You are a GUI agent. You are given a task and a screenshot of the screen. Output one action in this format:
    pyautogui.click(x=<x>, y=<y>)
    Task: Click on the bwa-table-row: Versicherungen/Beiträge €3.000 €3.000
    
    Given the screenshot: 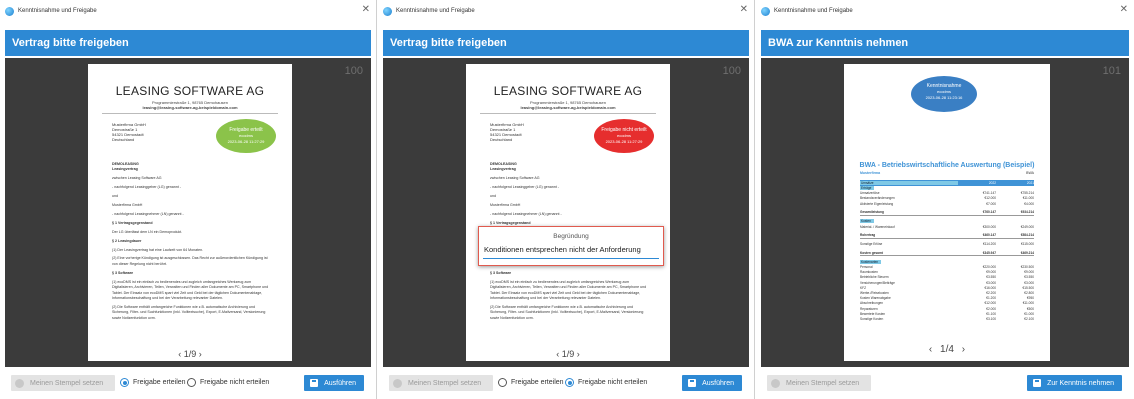 What is the action you would take?
    pyautogui.click(x=947, y=282)
    